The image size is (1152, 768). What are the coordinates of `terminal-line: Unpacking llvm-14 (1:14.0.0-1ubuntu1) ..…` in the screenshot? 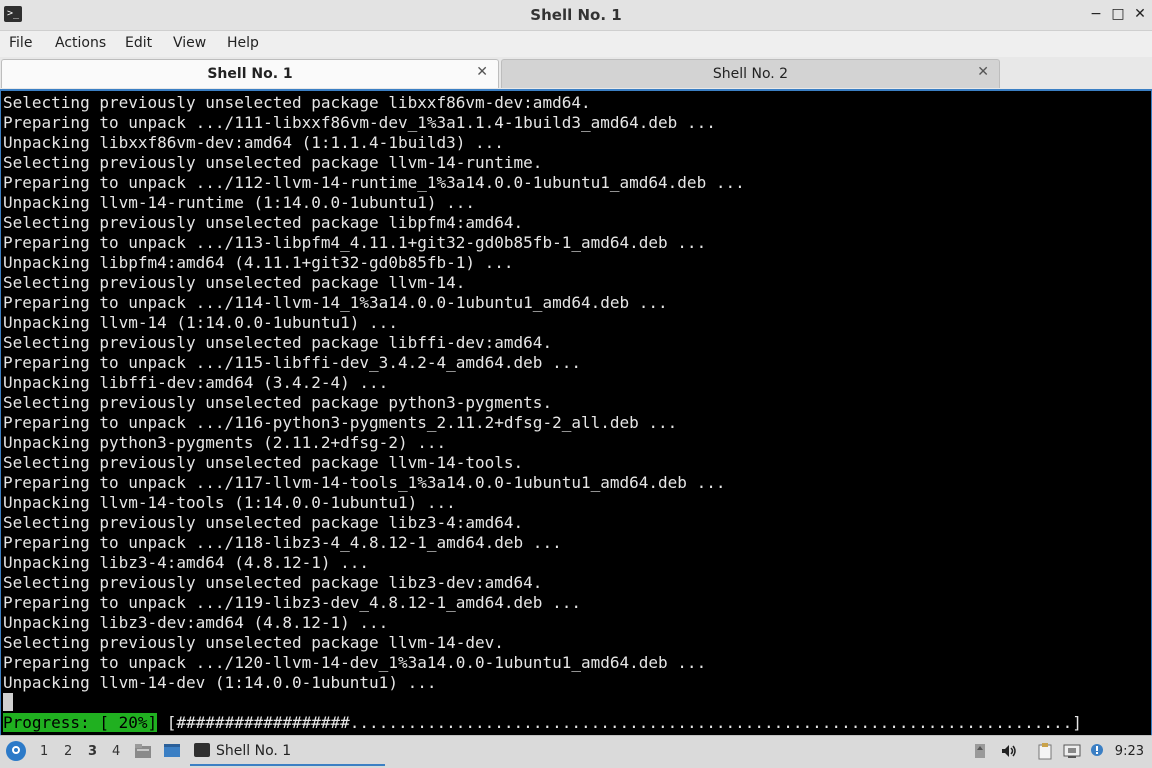 It's located at (200, 322).